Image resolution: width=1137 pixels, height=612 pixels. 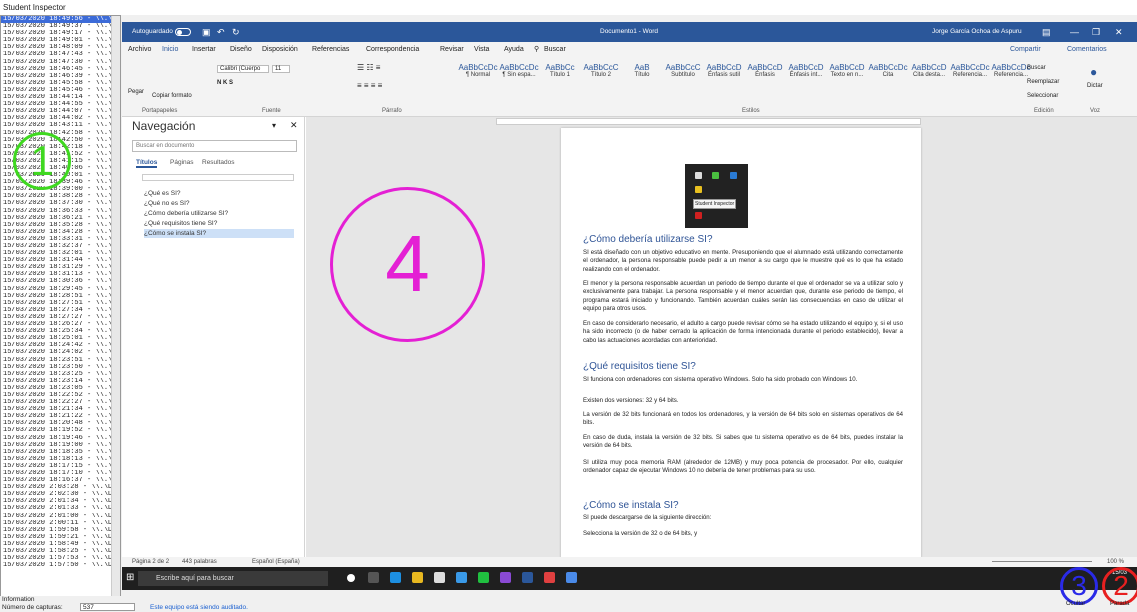 What do you see at coordinates (330, 49) in the screenshot?
I see `tab-referencias: Referencias` at bounding box center [330, 49].